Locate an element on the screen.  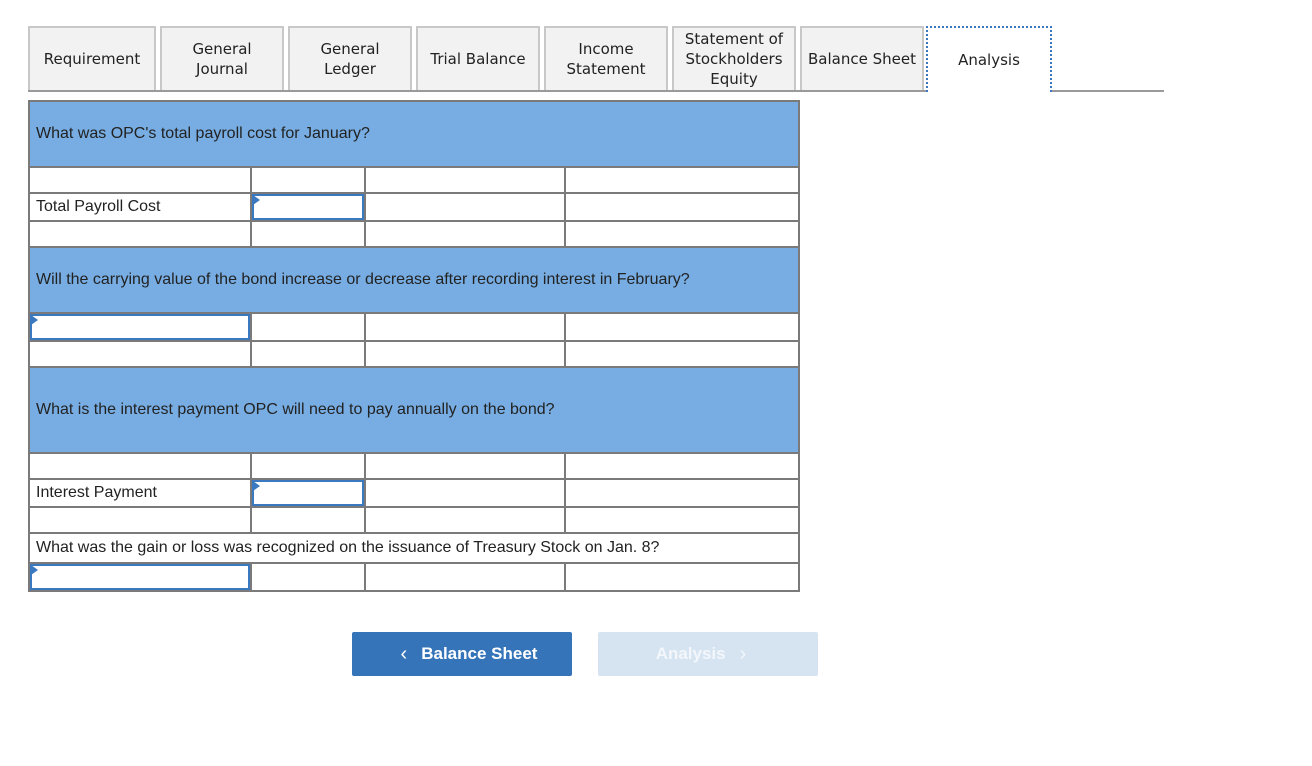
previous-balance-sheet-button: ‹ Balance Sheet is located at coordinates (462, 654).